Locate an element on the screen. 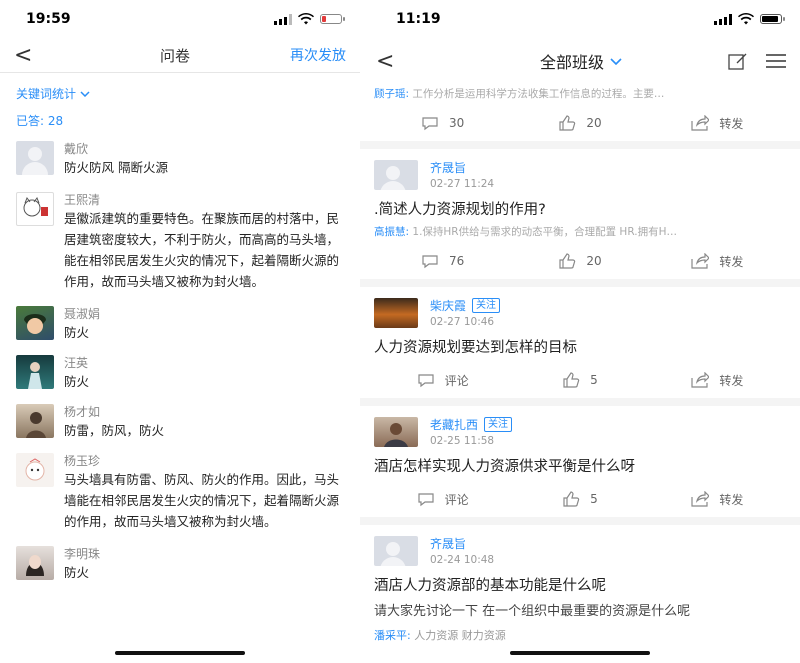 The image size is (800, 663). share-icon is located at coordinates (700, 380).